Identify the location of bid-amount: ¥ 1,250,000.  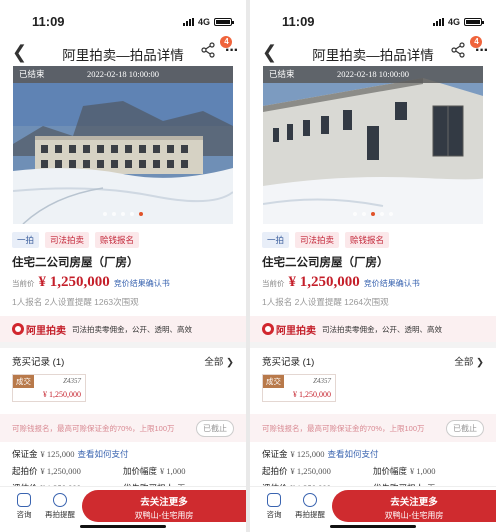
(312, 394).